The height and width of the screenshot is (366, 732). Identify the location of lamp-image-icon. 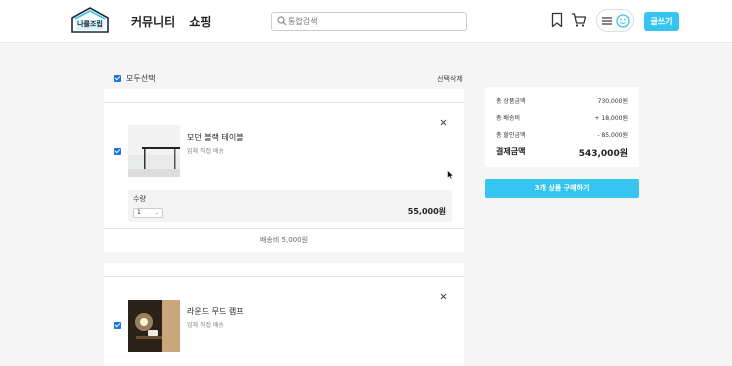
(154, 326).